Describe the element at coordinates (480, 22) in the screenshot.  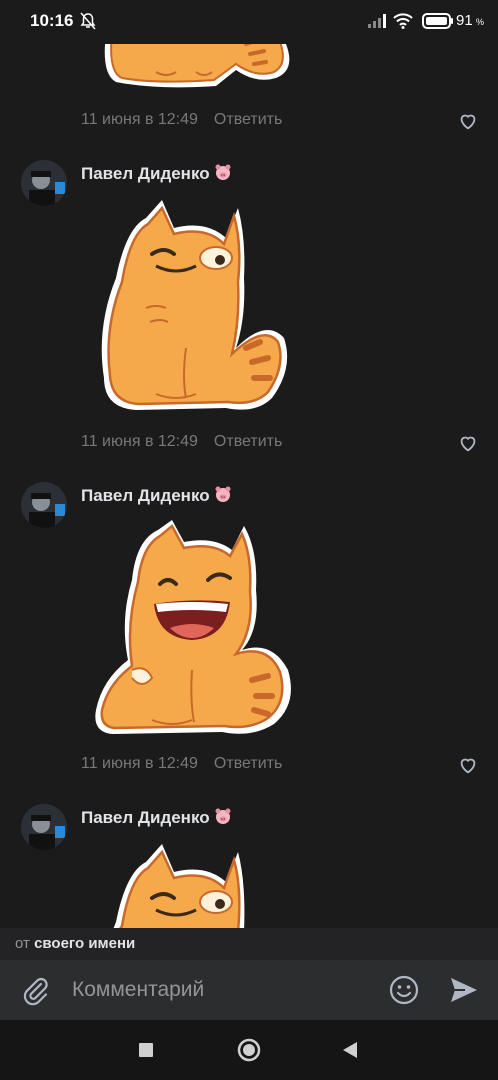
I see `battery-percent-sign: %` at that location.